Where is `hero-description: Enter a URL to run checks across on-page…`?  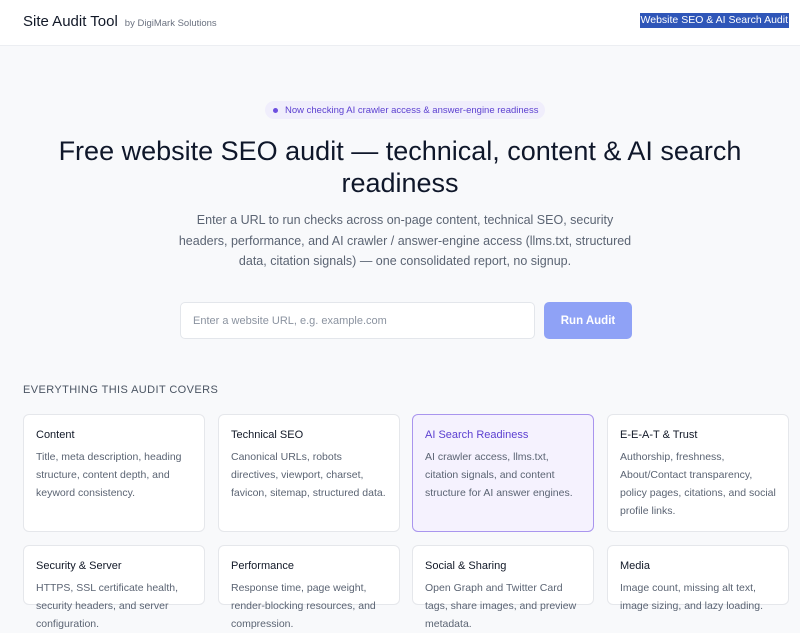
hero-description: Enter a URL to run checks across on-page… is located at coordinates (405, 240).